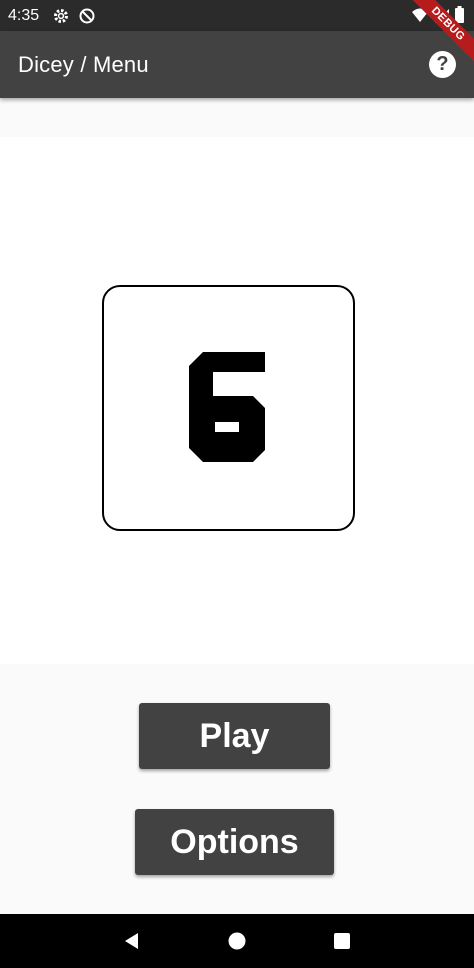  I want to click on back-icon, so click(132, 941).